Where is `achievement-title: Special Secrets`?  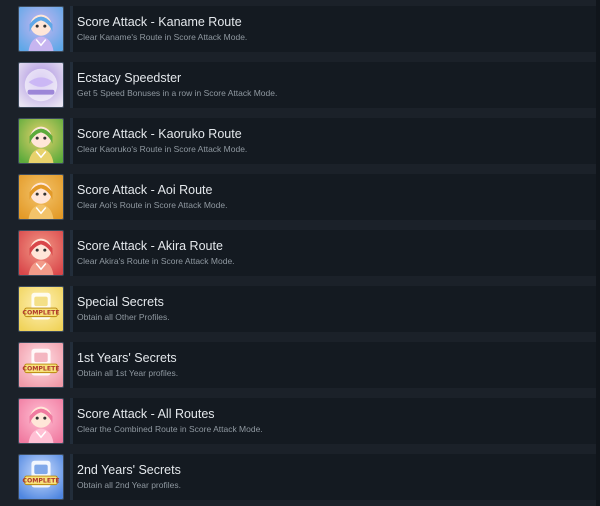 achievement-title: Special Secrets is located at coordinates (120, 302).